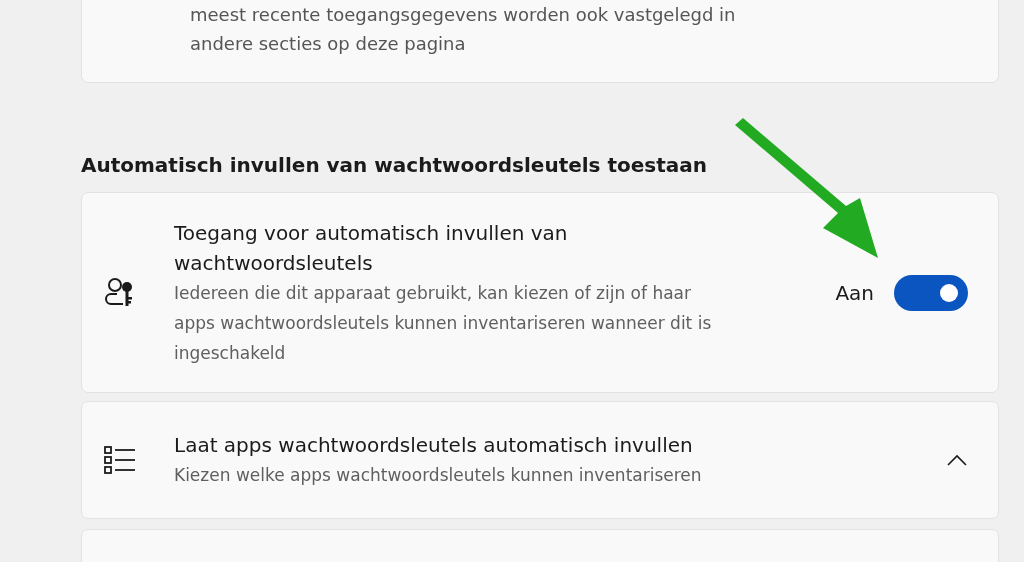  Describe the element at coordinates (957, 460) in the screenshot. I see `chevron-up-icon` at that location.